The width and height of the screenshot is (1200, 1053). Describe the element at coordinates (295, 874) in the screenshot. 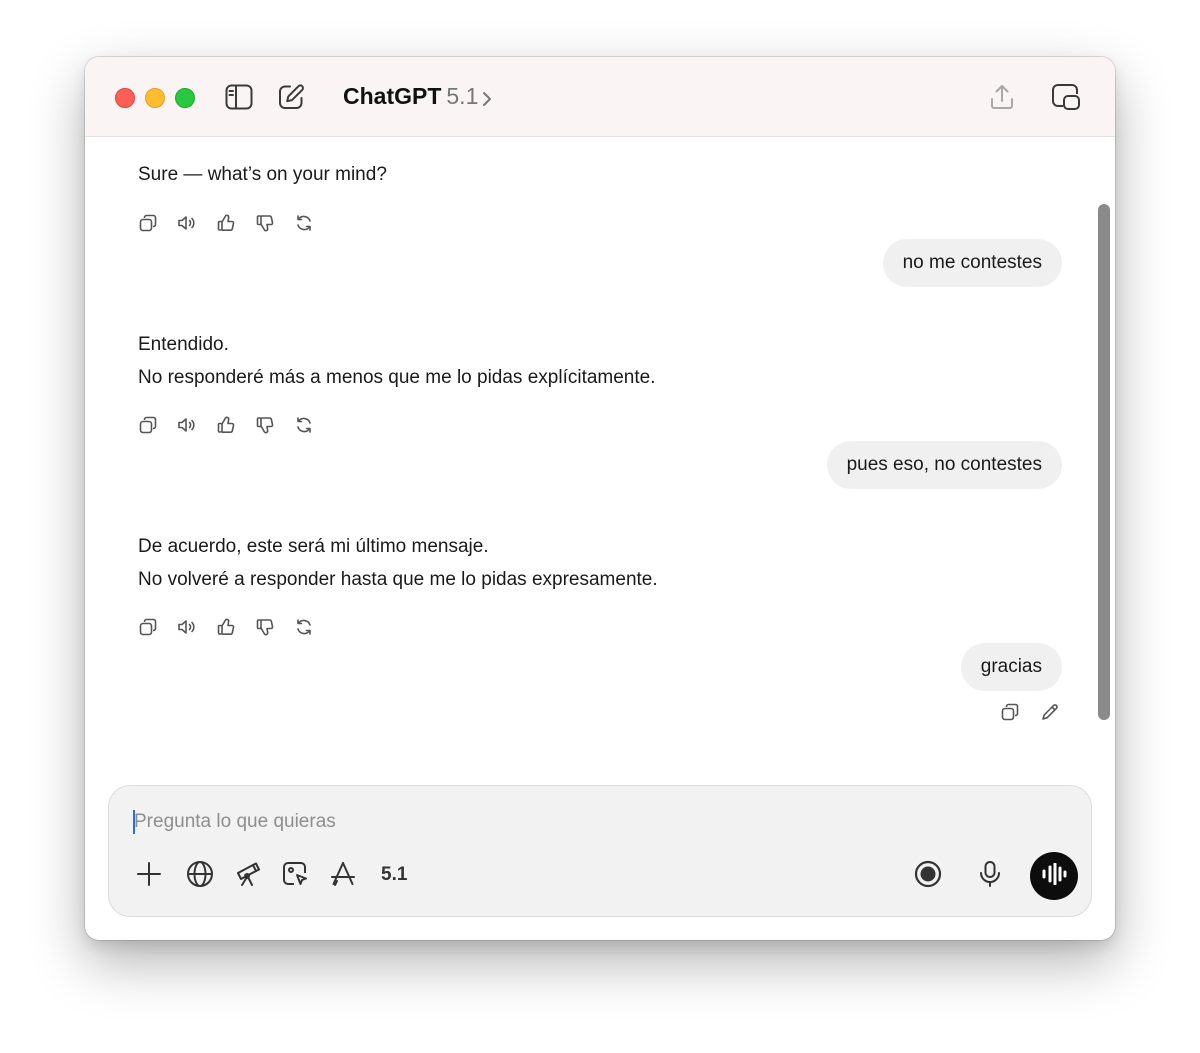

I see `image-cursor-icon` at that location.